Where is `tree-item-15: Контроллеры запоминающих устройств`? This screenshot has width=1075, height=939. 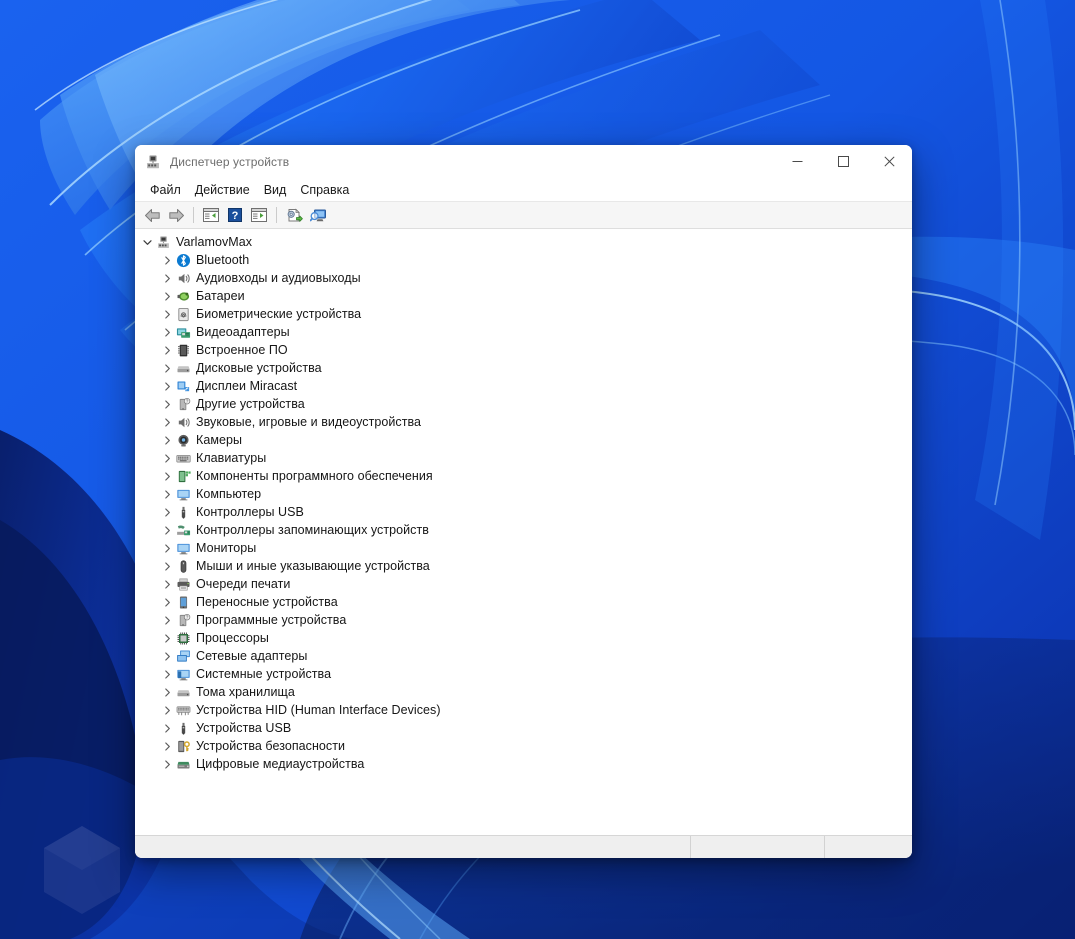 tree-item-15: Контроллеры запоминающих устройств is located at coordinates (523, 530).